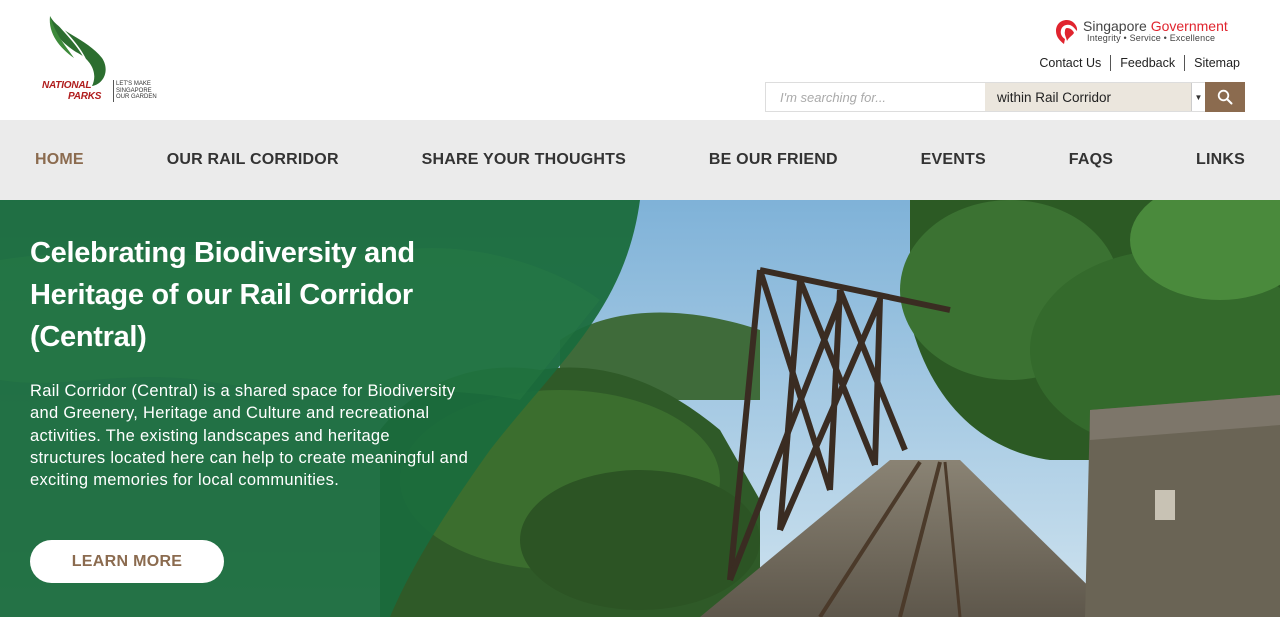 This screenshot has width=1280, height=617. I want to click on search-input, so click(875, 97).